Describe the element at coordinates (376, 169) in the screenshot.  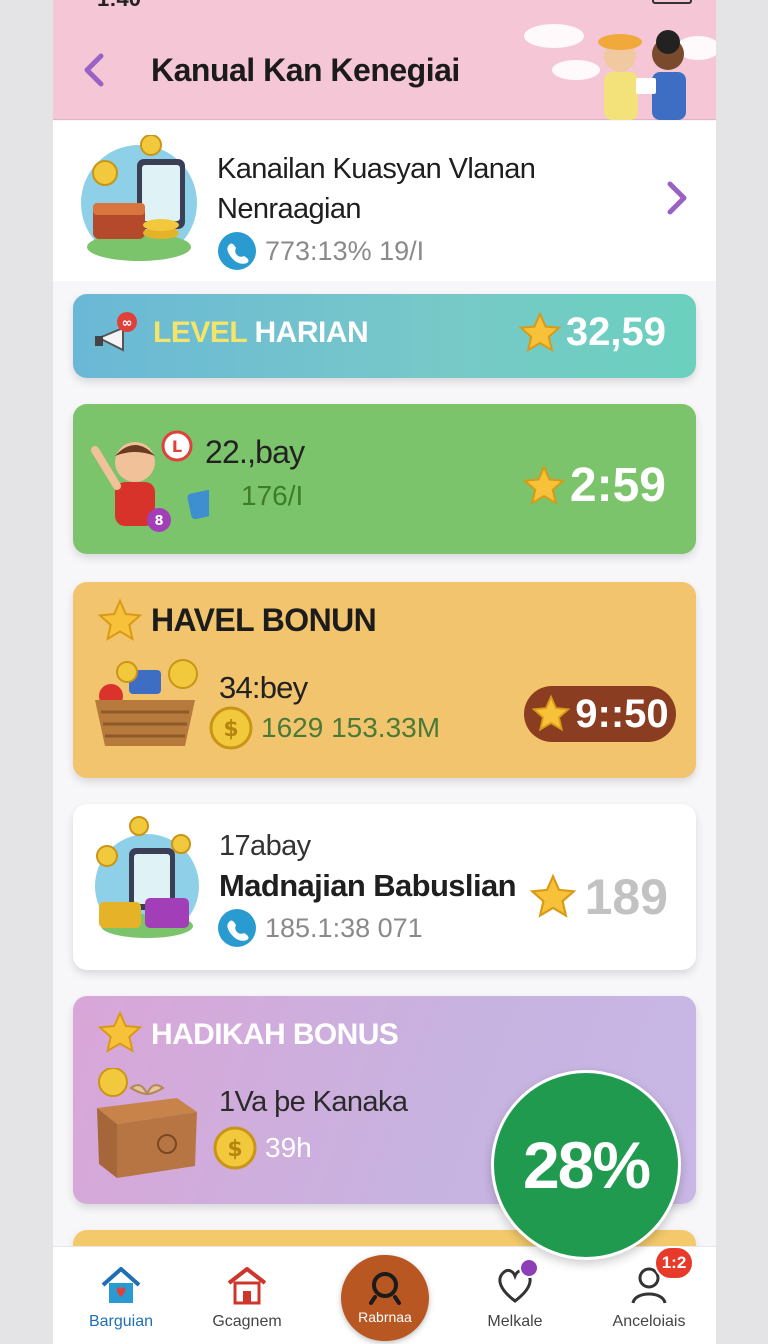
I see `summary-title-line1: Kanailan Kuasyan Vlanan` at that location.